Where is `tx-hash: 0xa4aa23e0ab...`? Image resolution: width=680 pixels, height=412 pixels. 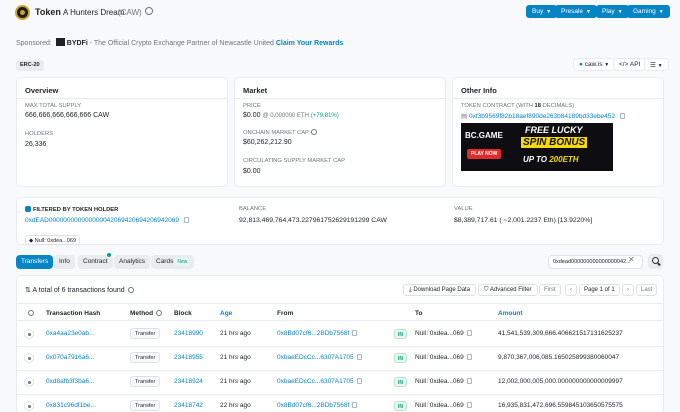 tx-hash: 0xa4aa23e0ab... is located at coordinates (70, 333).